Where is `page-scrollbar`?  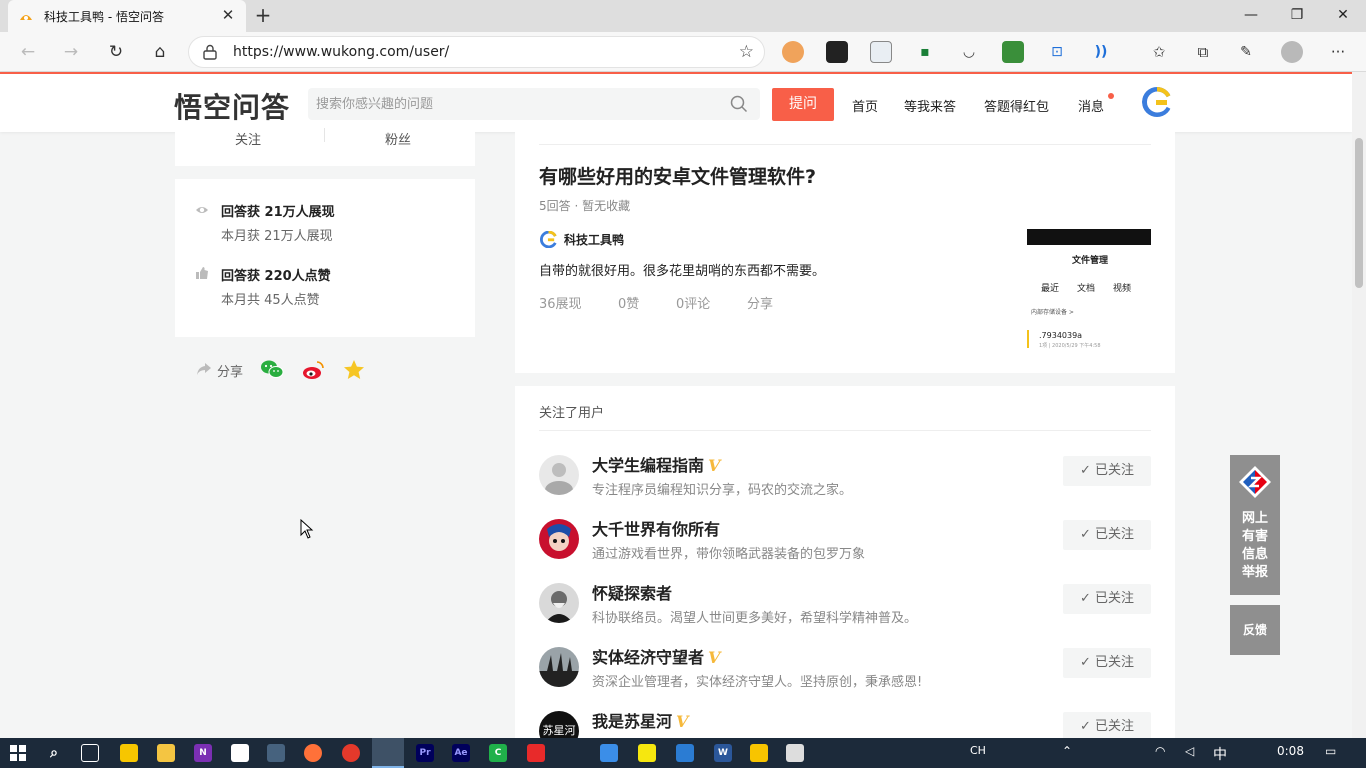 page-scrollbar is located at coordinates (1359, 405).